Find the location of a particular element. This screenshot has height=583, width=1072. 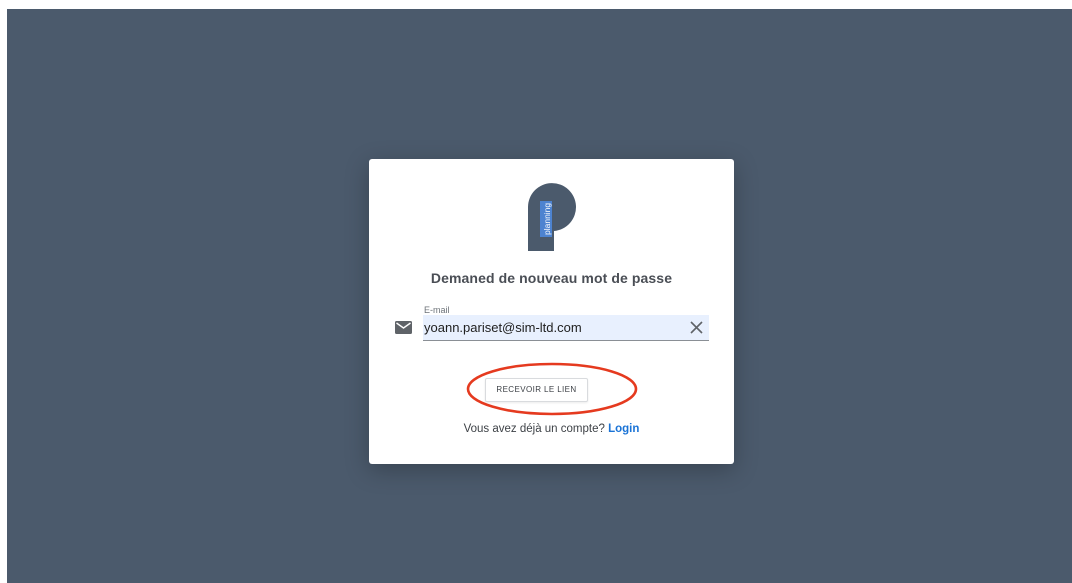

login-prompt: Vous avez déjà un compte? Login is located at coordinates (551, 429).